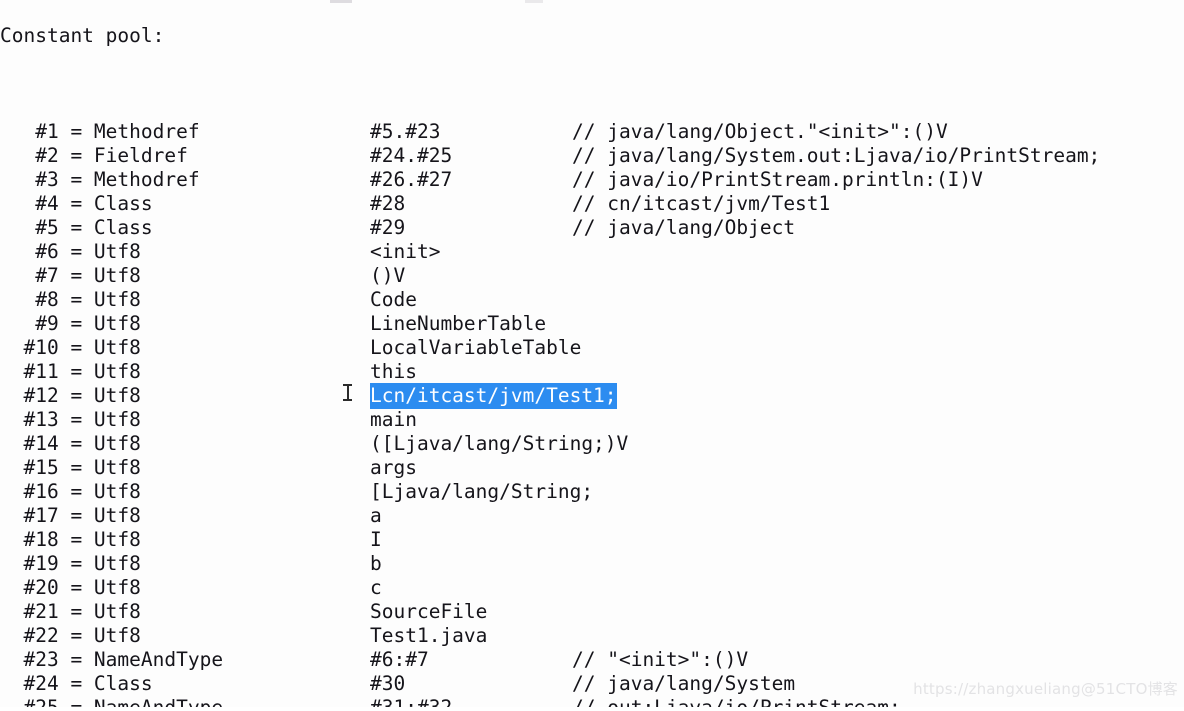  Describe the element at coordinates (376, 539) in the screenshot. I see `constant-pool-row-value: I` at that location.